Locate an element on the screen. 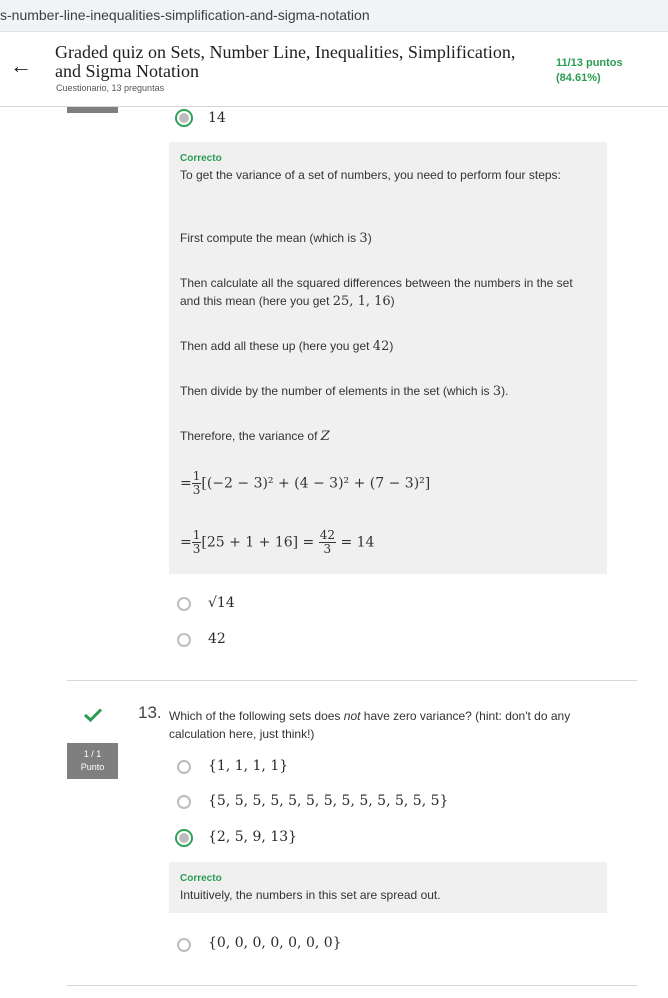  q13-option-label: {0, 0, 0, 0, 0, 0, 0} is located at coordinates (275, 943).